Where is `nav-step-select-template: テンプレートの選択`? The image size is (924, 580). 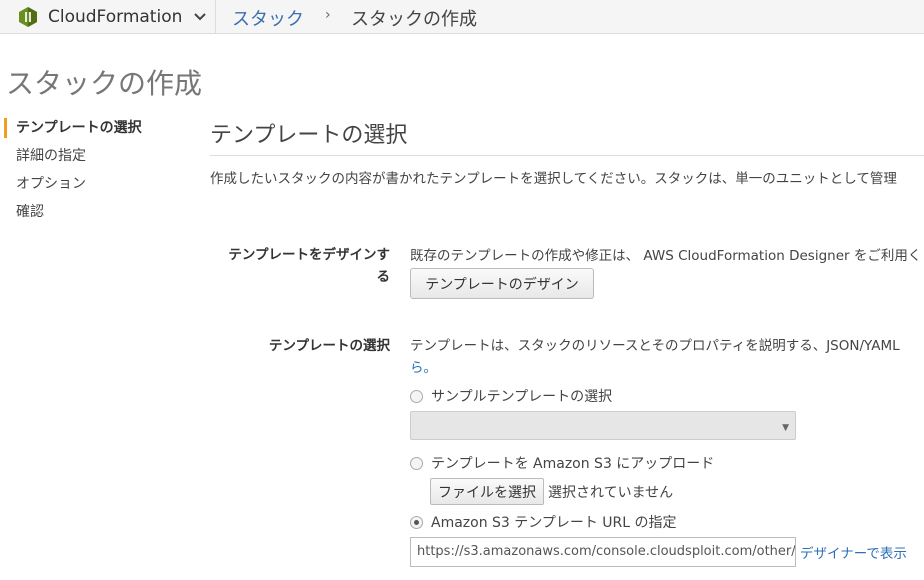
nav-step-select-template: テンプレートの選択 is located at coordinates (95, 131).